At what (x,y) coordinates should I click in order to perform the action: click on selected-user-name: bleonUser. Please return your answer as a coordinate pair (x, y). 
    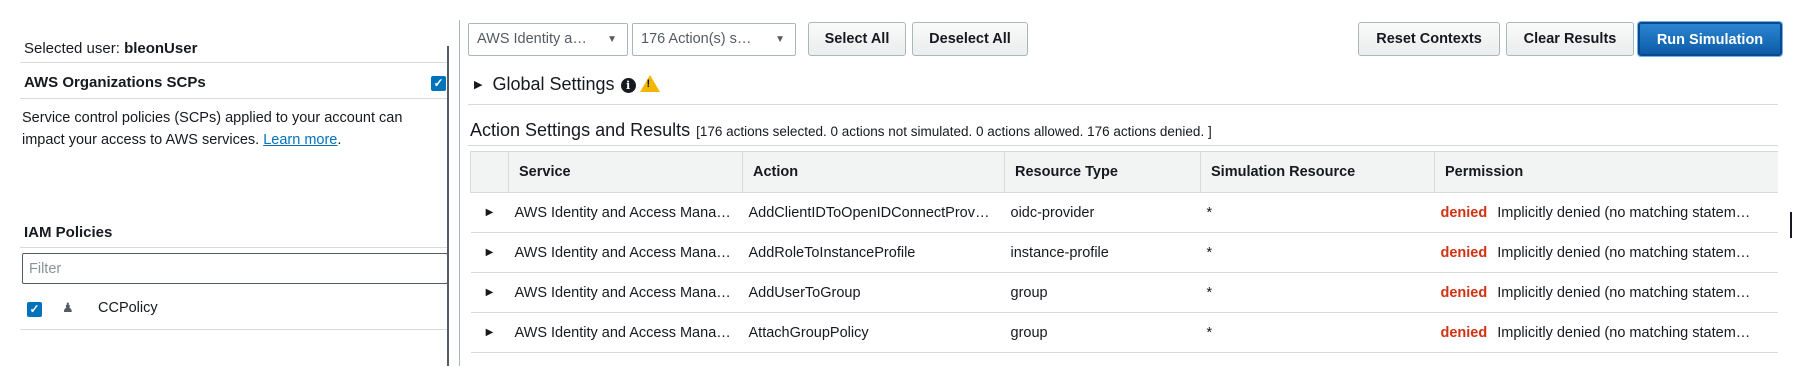
    Looking at the image, I should click on (161, 48).